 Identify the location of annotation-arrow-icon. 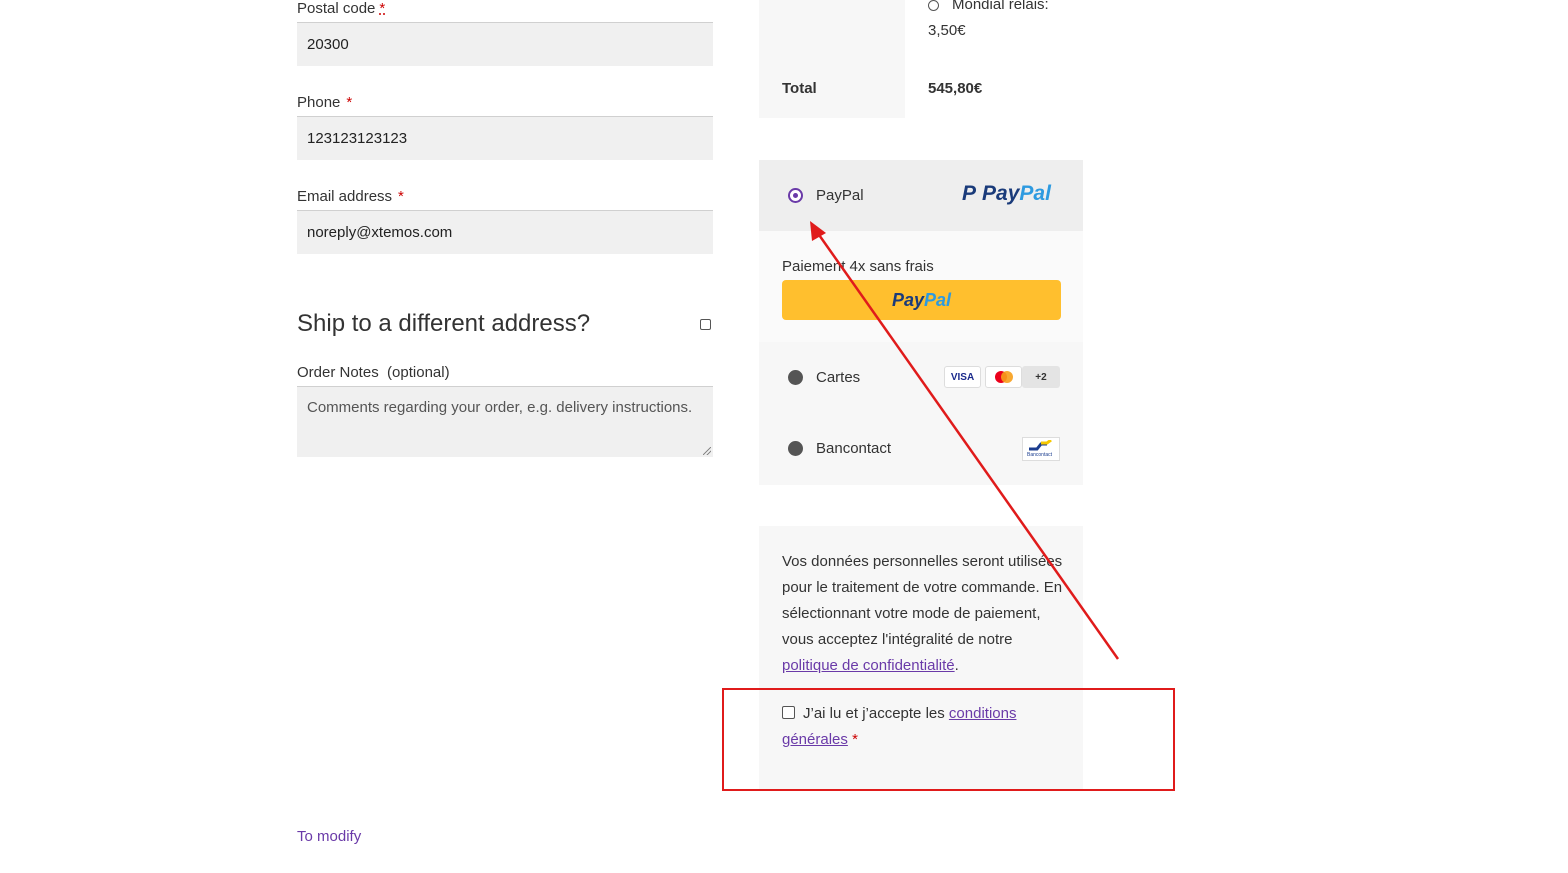
(965, 440).